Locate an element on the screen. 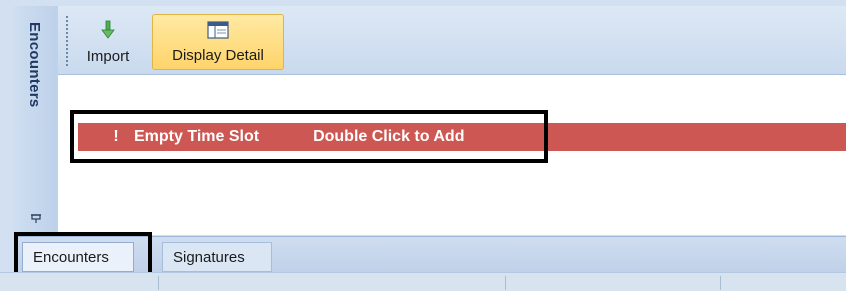 This screenshot has height=291, width=846. empty-time-slot-row: ! Empty Time Slot Double Click to Add is located at coordinates (462, 137).